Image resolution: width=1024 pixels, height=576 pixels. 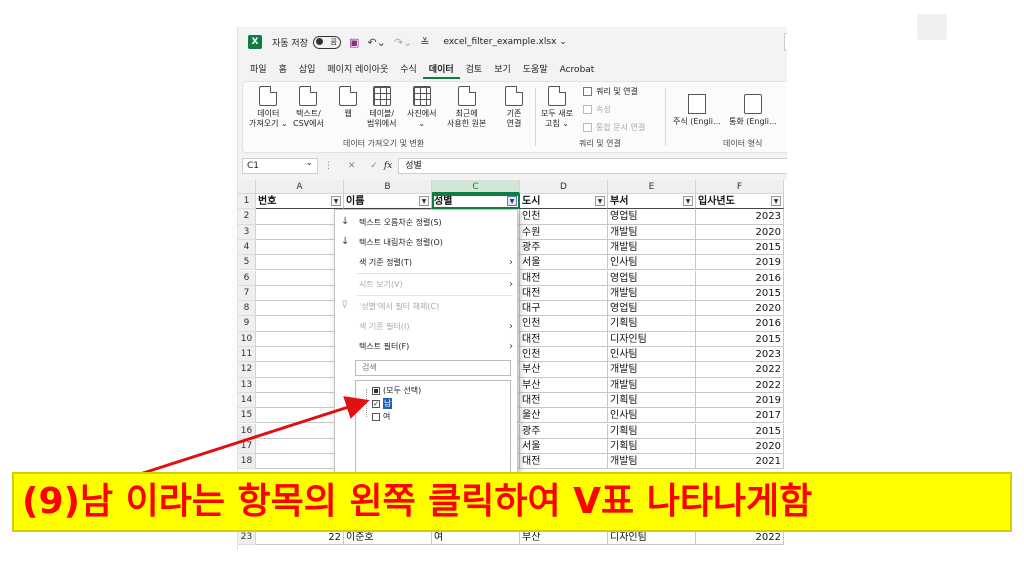 What do you see at coordinates (247, 309) in the screenshot?
I see `row-header: 8` at bounding box center [247, 309].